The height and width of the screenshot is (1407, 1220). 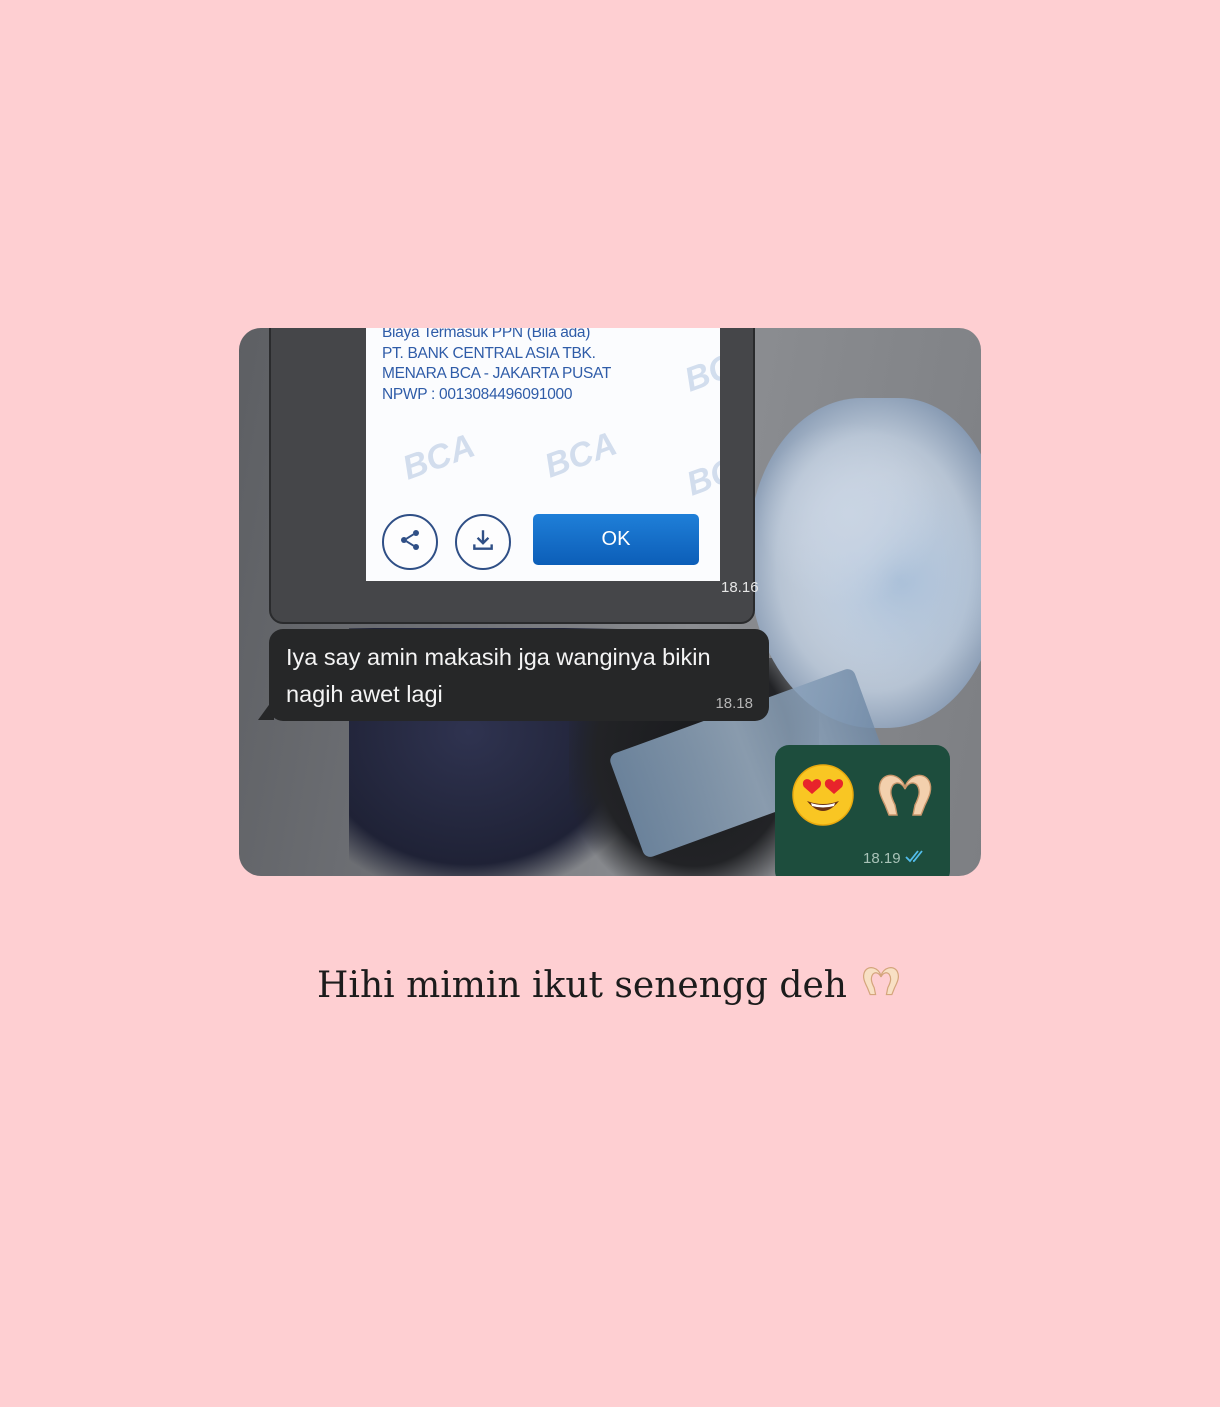 I want to click on share-icon, so click(x=410, y=542).